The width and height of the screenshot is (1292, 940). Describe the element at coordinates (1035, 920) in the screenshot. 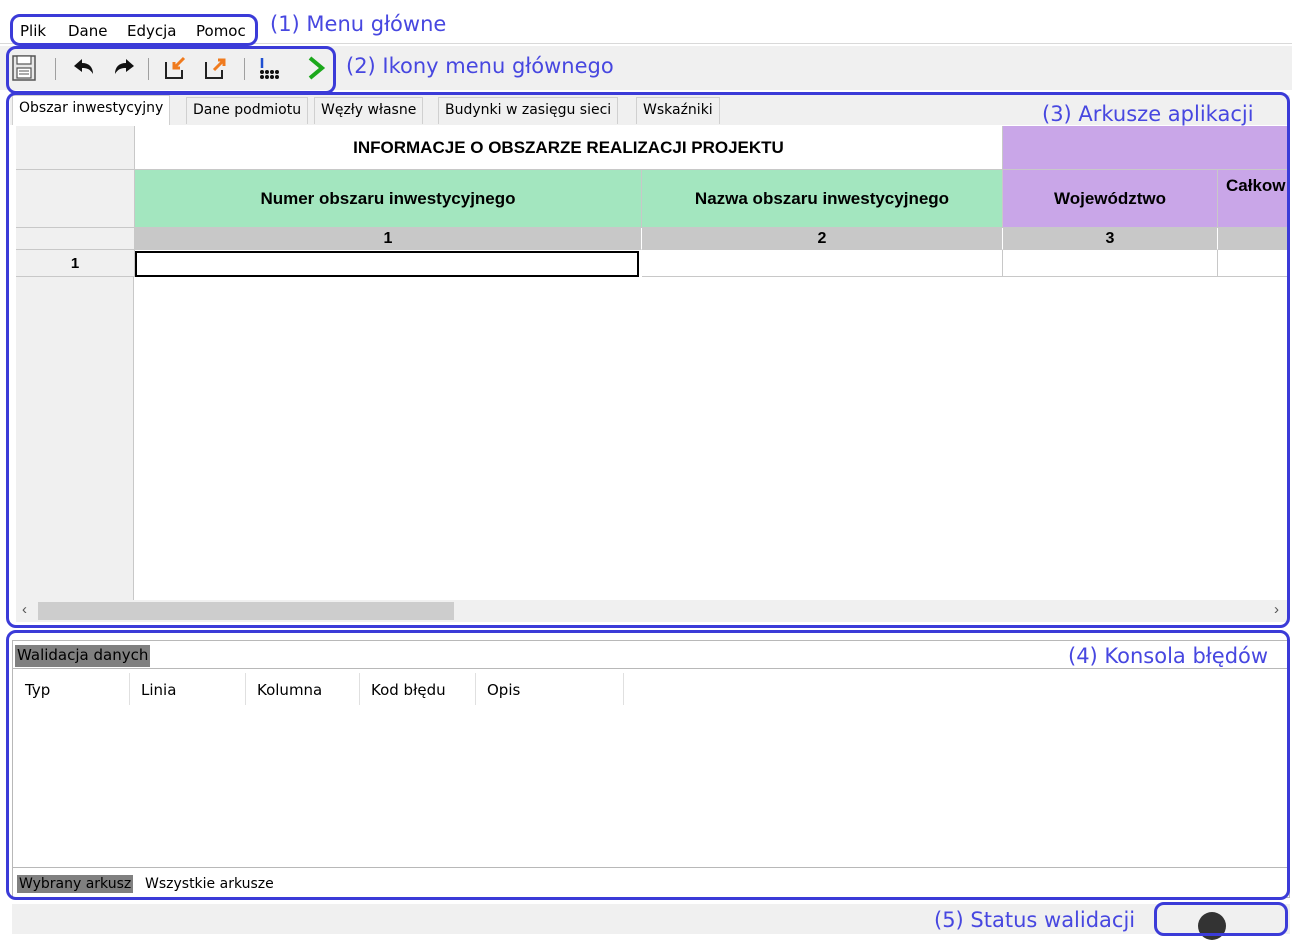

I see `annotation-status: (5) Status walidacji` at that location.